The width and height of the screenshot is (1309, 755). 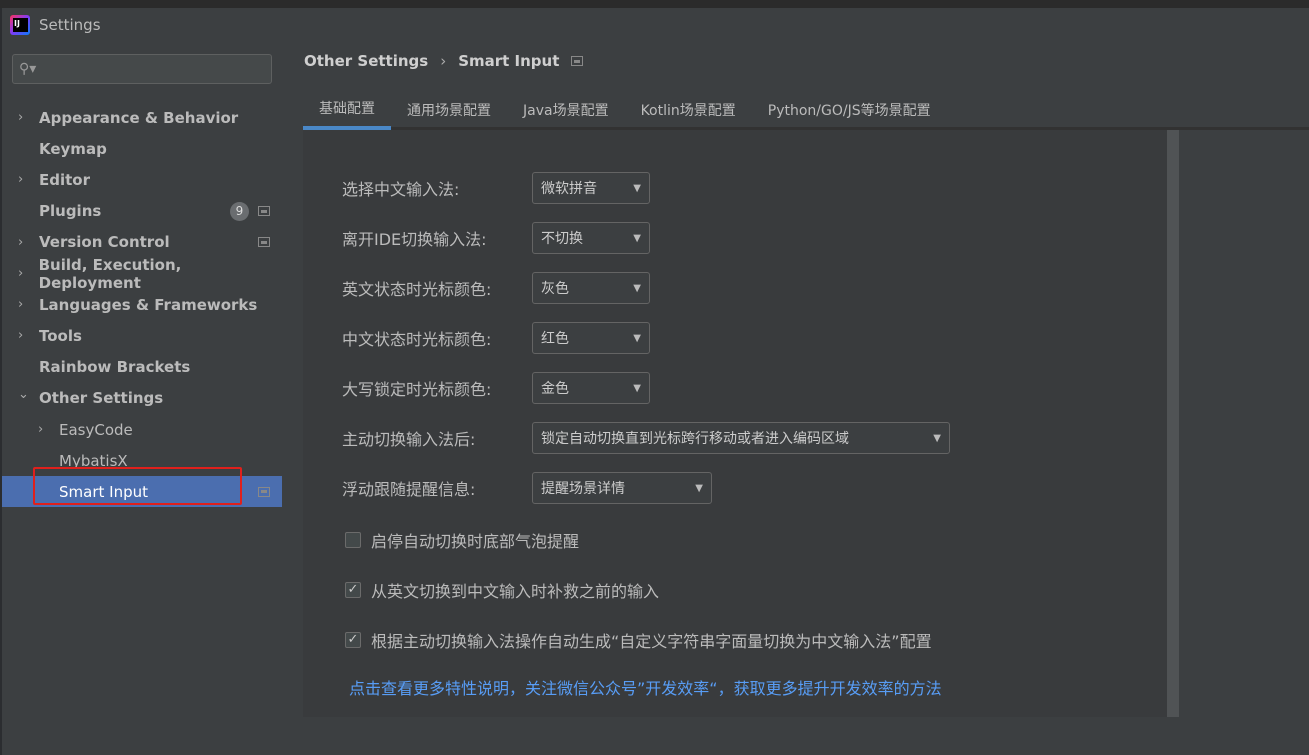 What do you see at coordinates (142, 69) in the screenshot?
I see `search-input: ⚲▾` at bounding box center [142, 69].